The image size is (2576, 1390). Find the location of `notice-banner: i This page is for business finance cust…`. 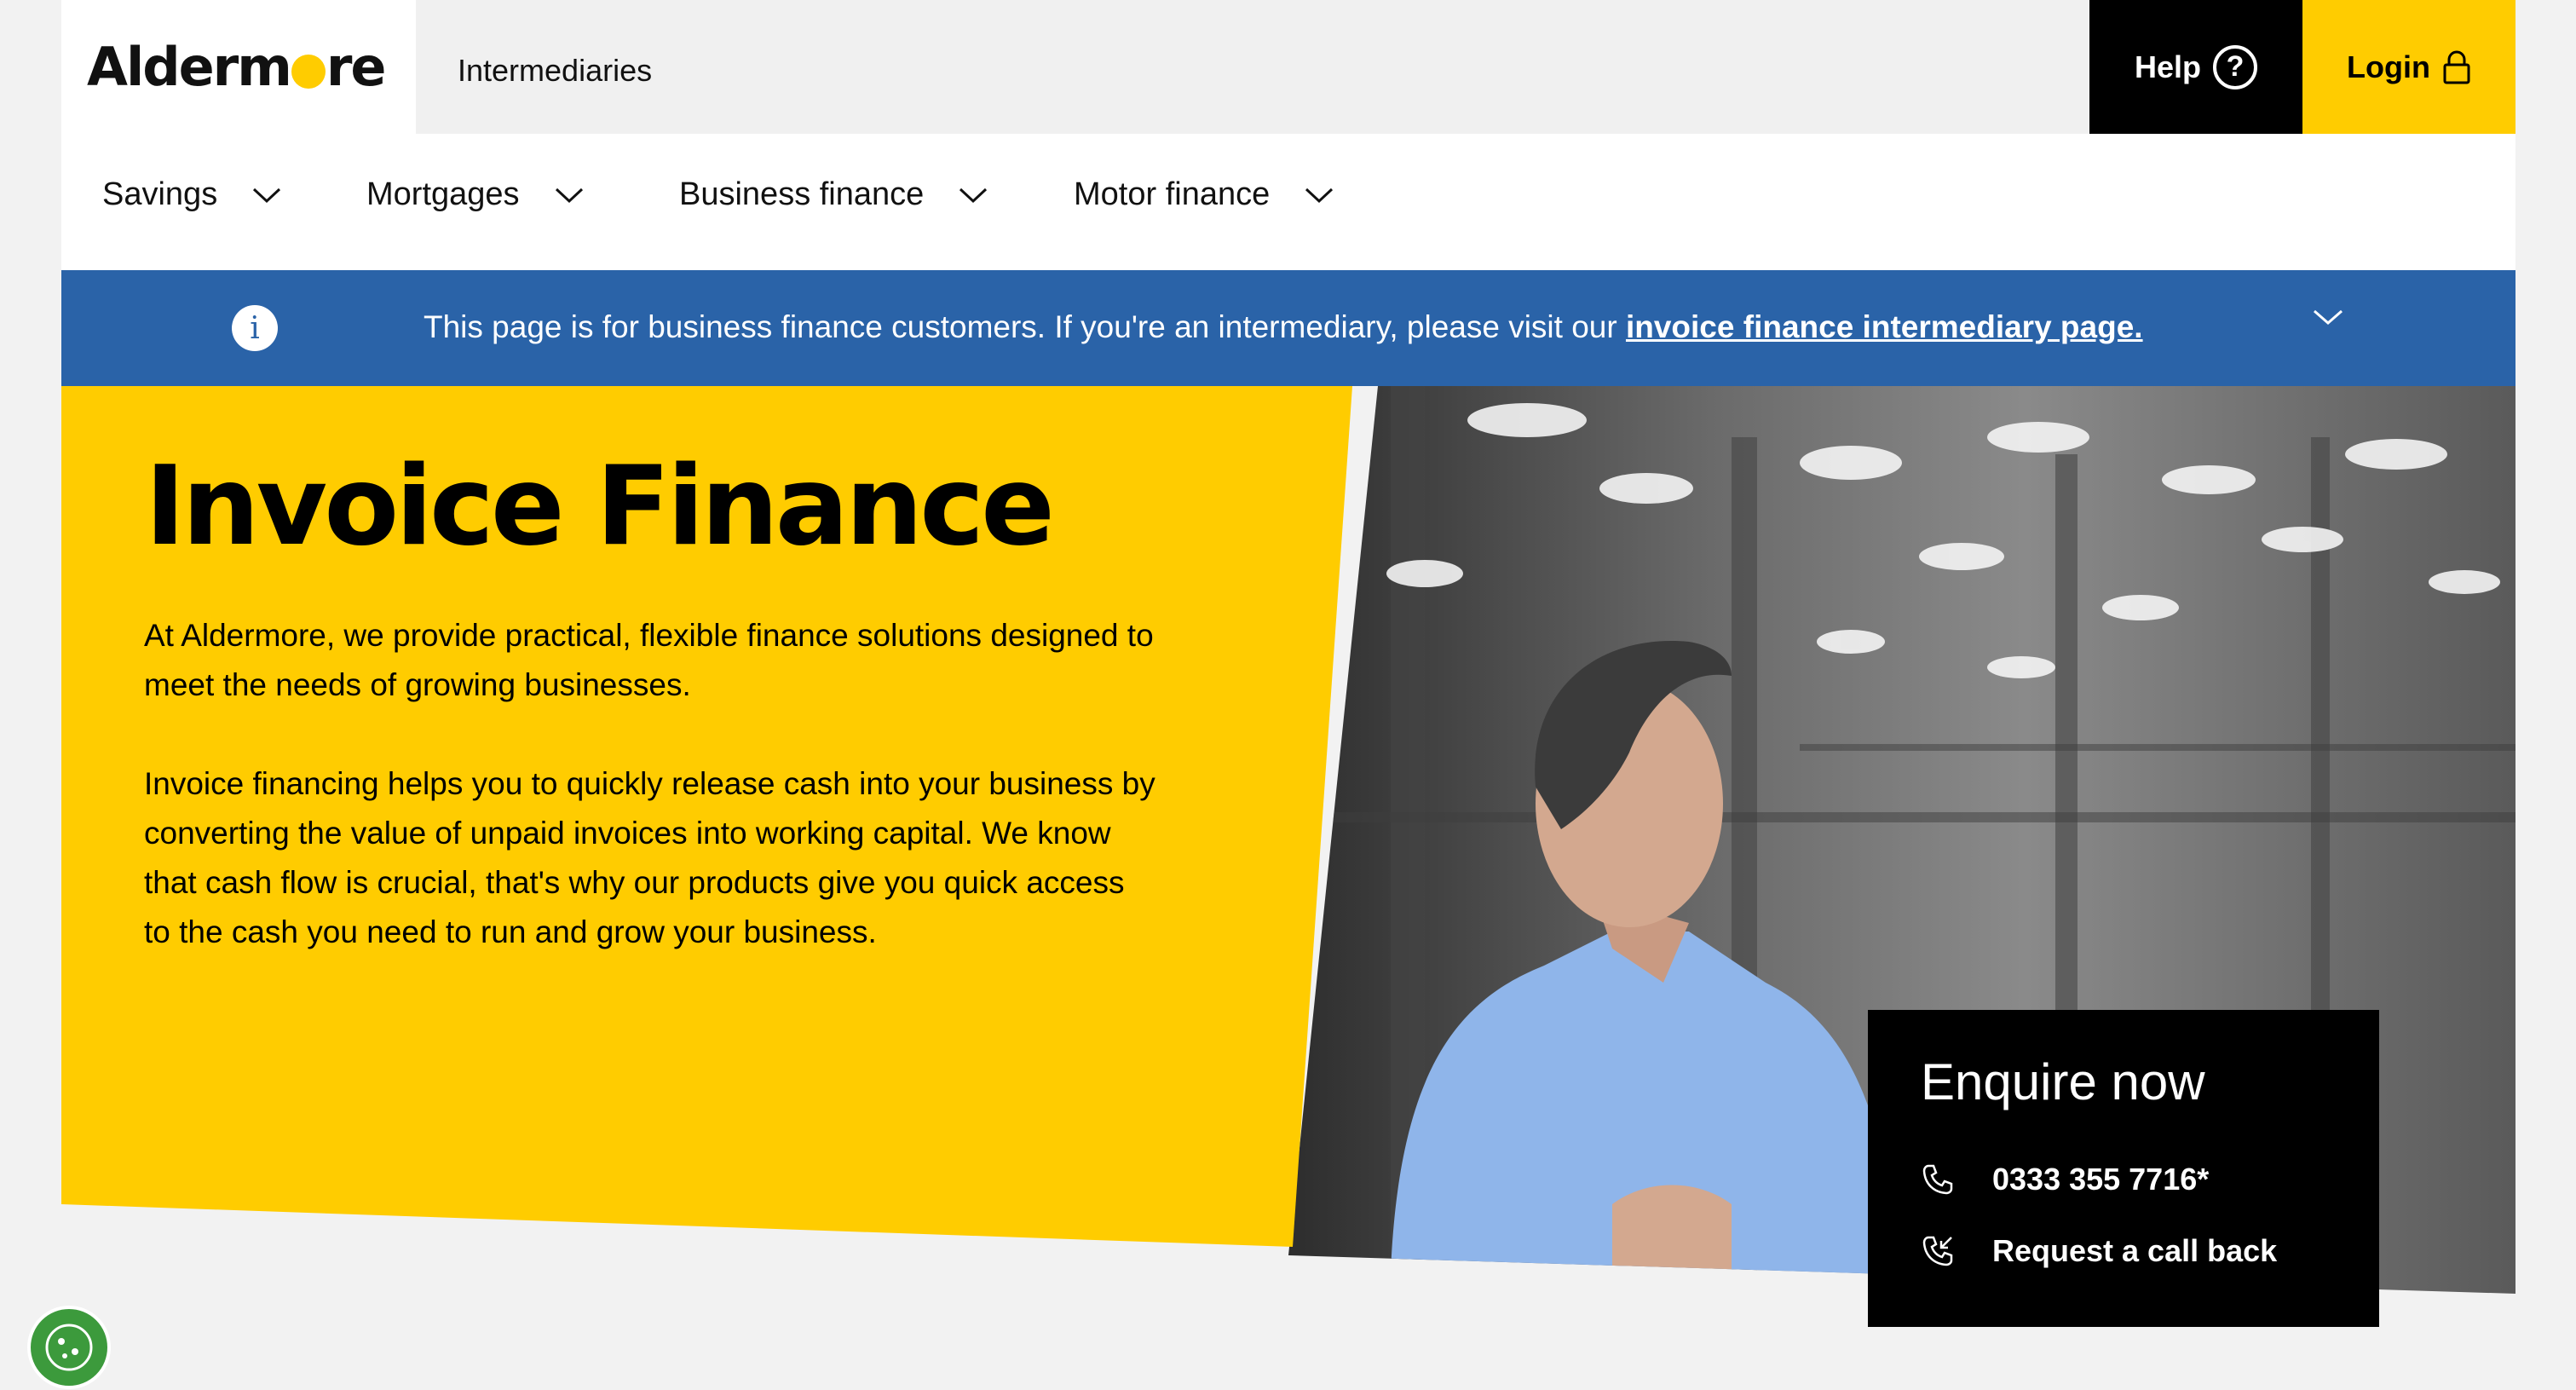

notice-banner: i This page is for business finance cust… is located at coordinates (1288, 328).